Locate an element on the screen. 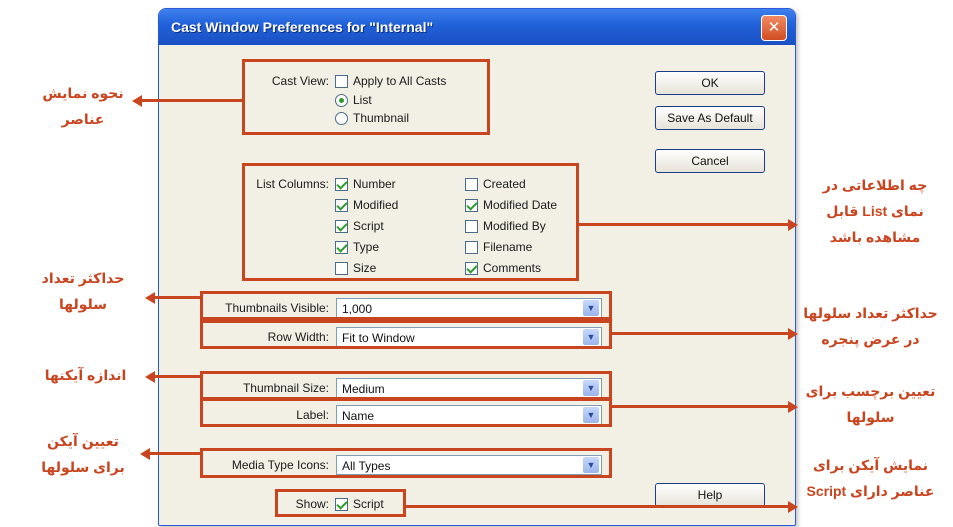 This screenshot has width=953, height=527. list-columns-arrow-line is located at coordinates (683, 224).